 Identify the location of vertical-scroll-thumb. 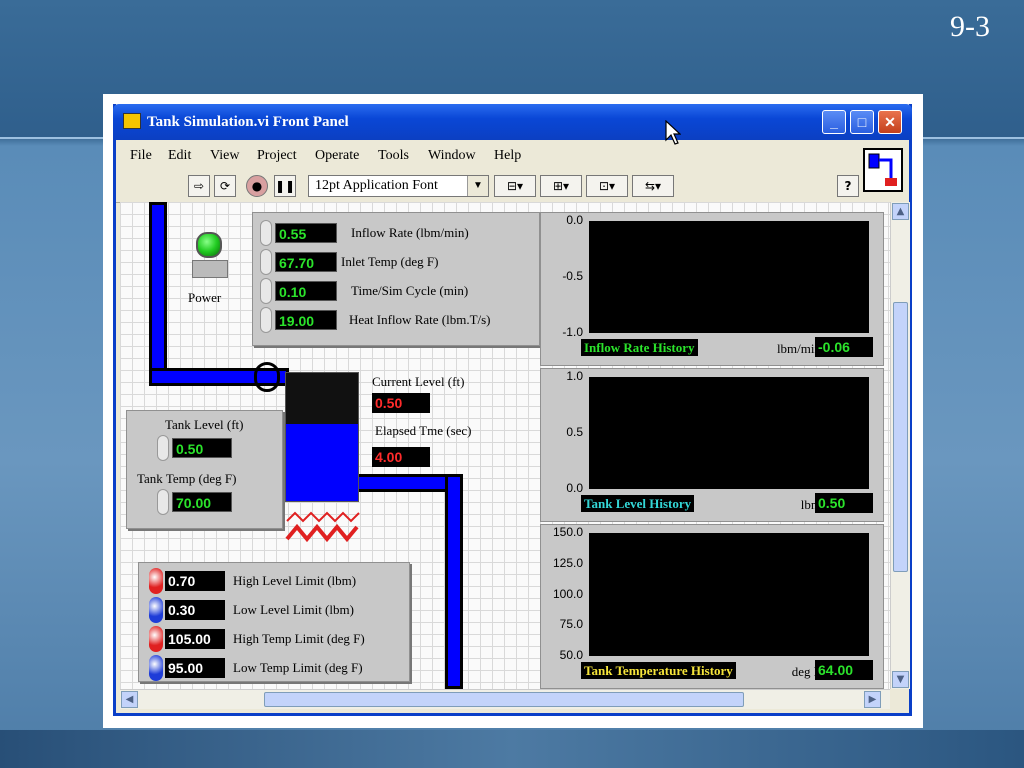
(900, 437).